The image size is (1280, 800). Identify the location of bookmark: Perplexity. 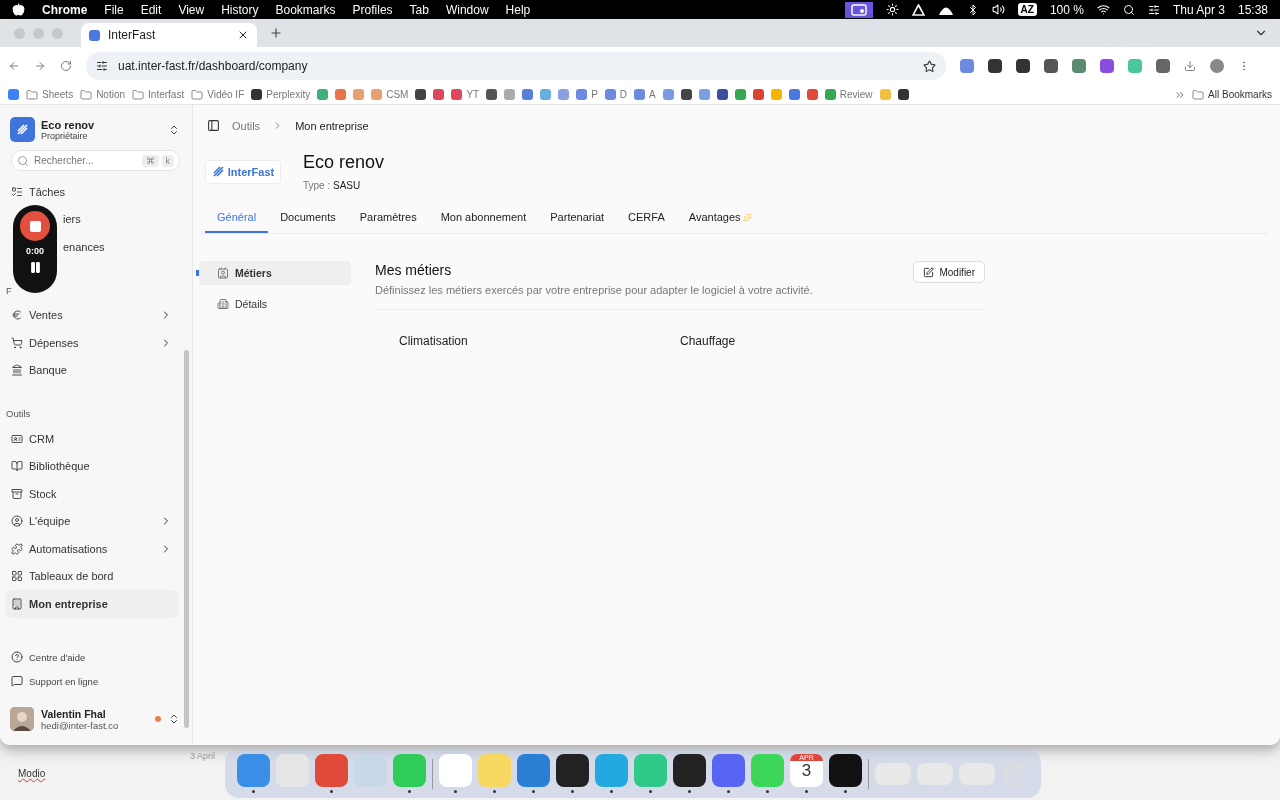
(281, 94).